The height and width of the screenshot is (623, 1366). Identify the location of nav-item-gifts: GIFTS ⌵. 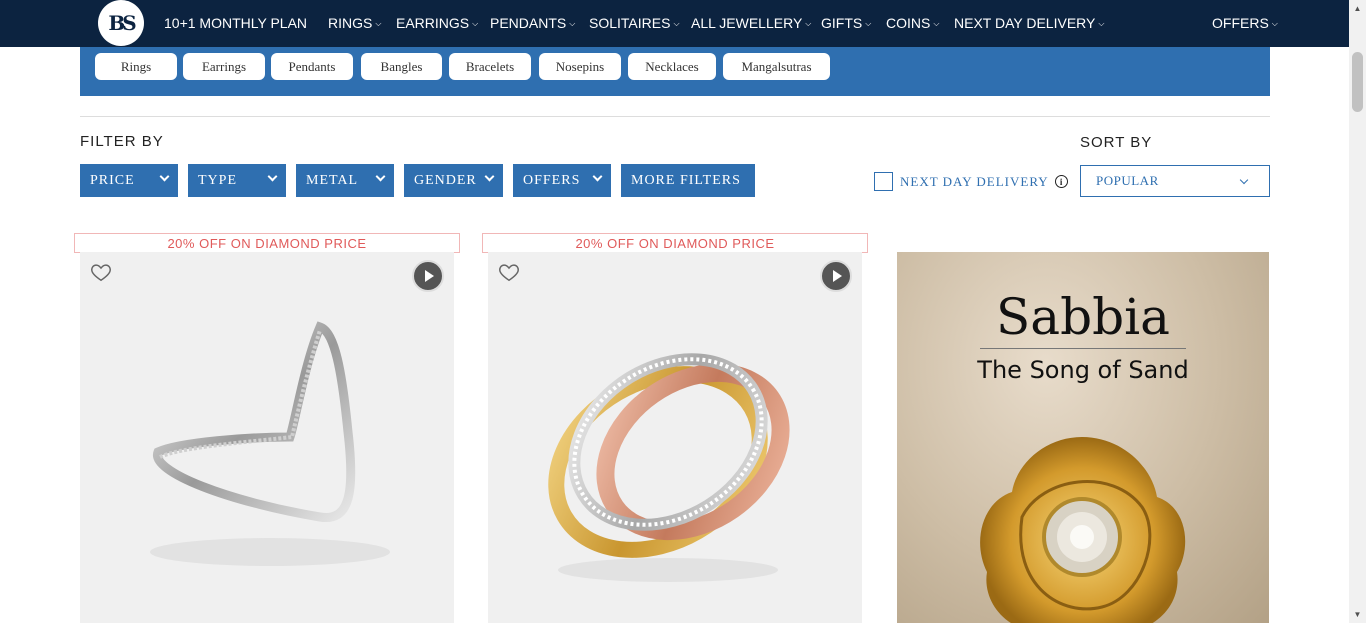
(846, 23).